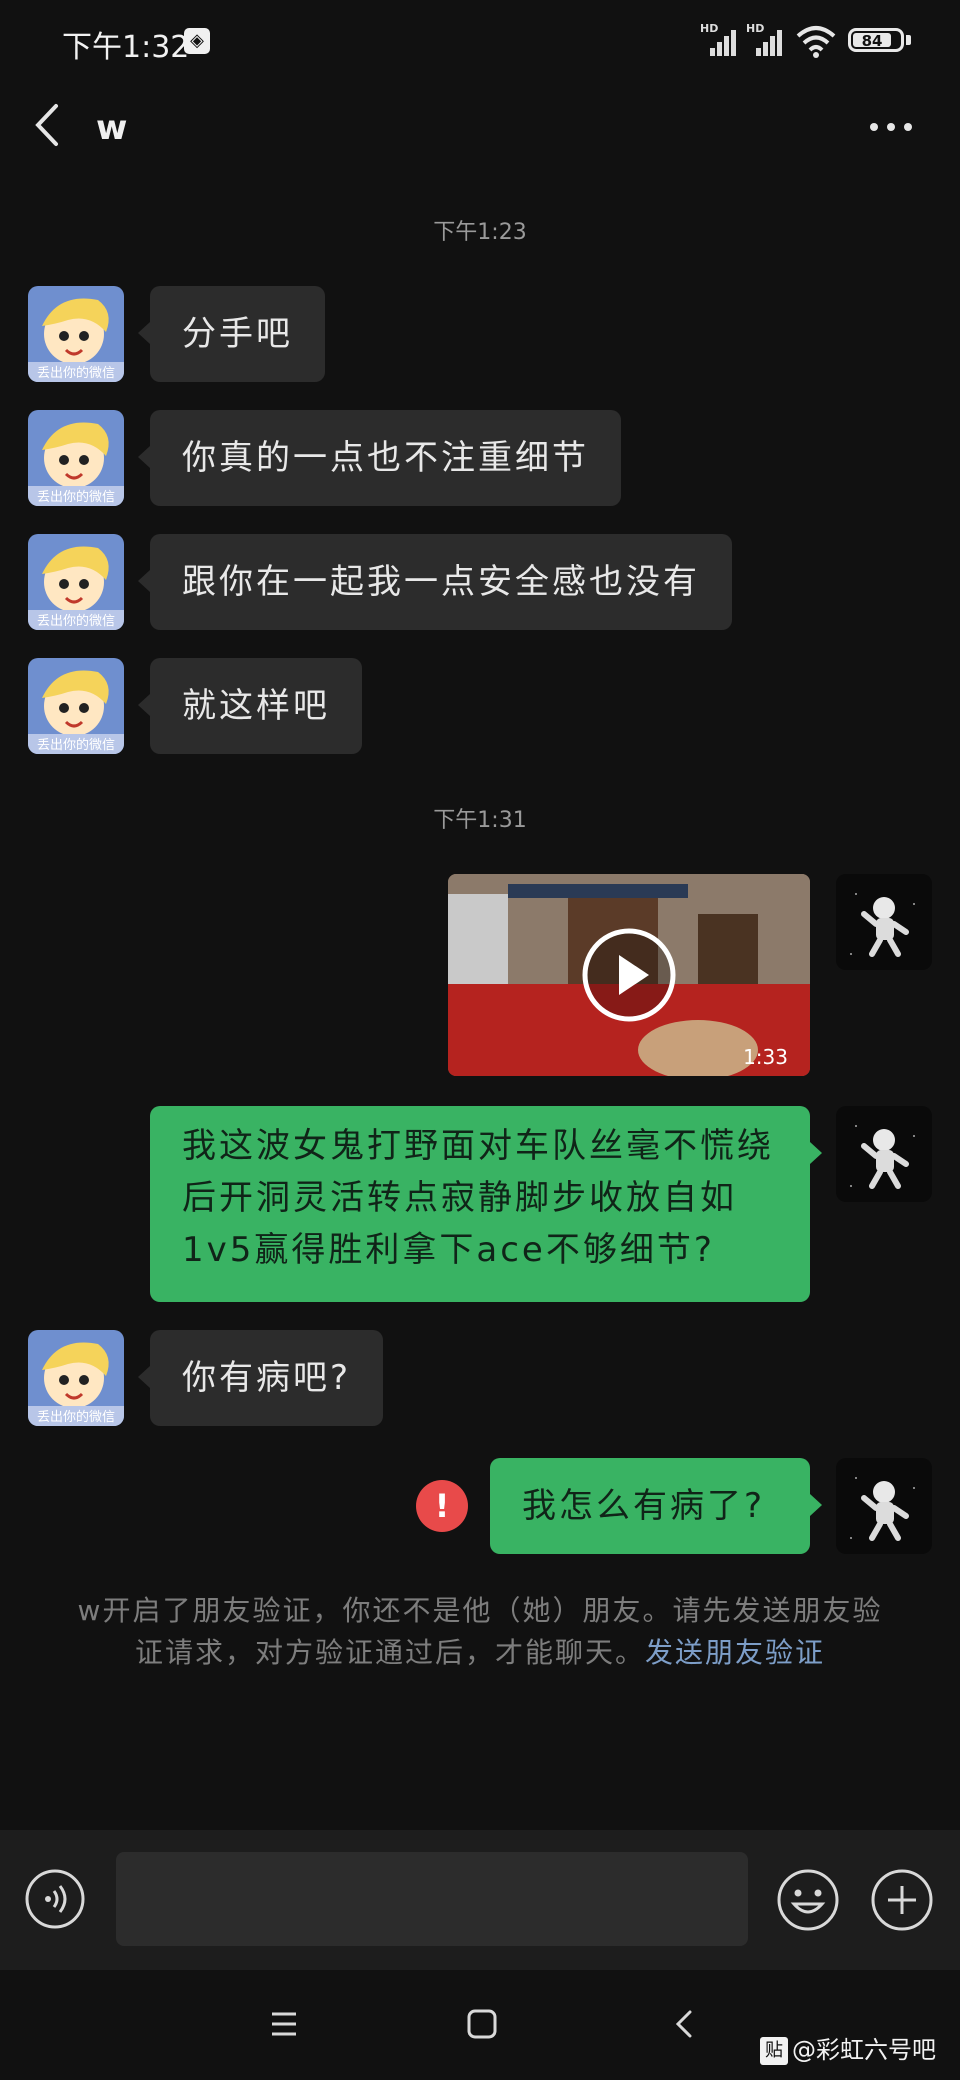 Image resolution: width=960 pixels, height=2080 pixels. Describe the element at coordinates (480, 40) in the screenshot. I see `status-bar: 下午1:32 ◈ HD HD 84` at that location.